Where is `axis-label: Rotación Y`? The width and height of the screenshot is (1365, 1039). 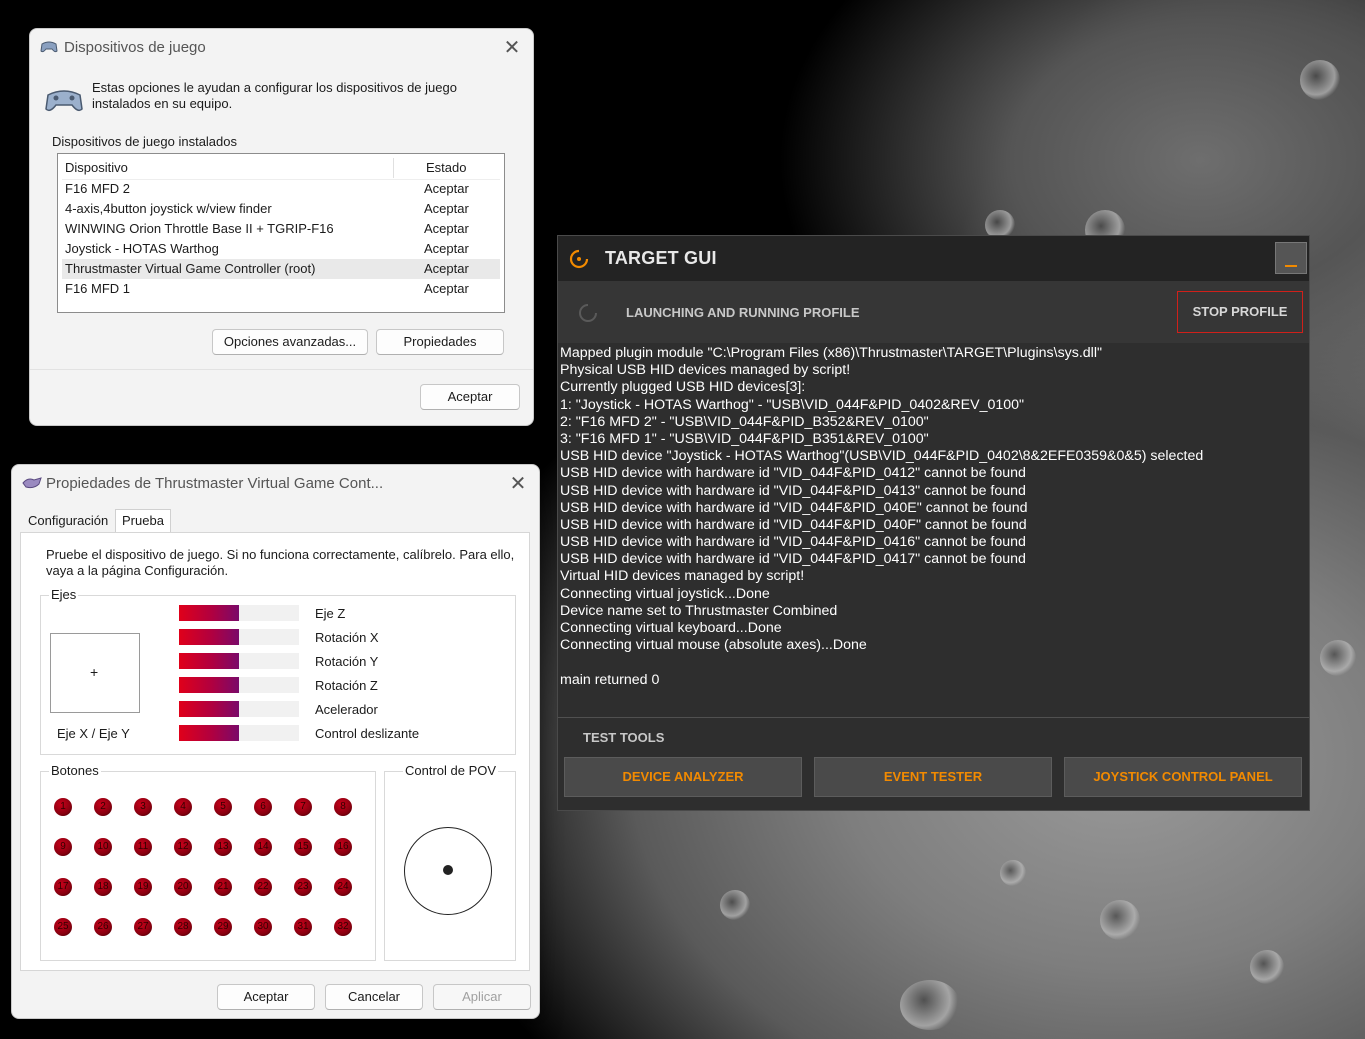
axis-label: Rotación Y is located at coordinates (347, 661).